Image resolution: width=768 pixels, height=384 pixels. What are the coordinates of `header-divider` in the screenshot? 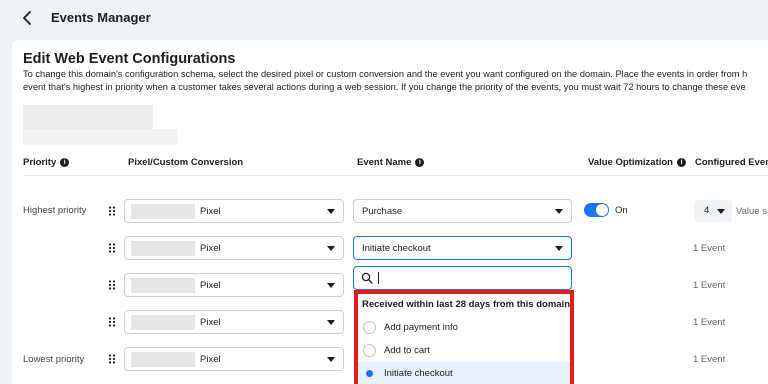 It's located at (395, 175).